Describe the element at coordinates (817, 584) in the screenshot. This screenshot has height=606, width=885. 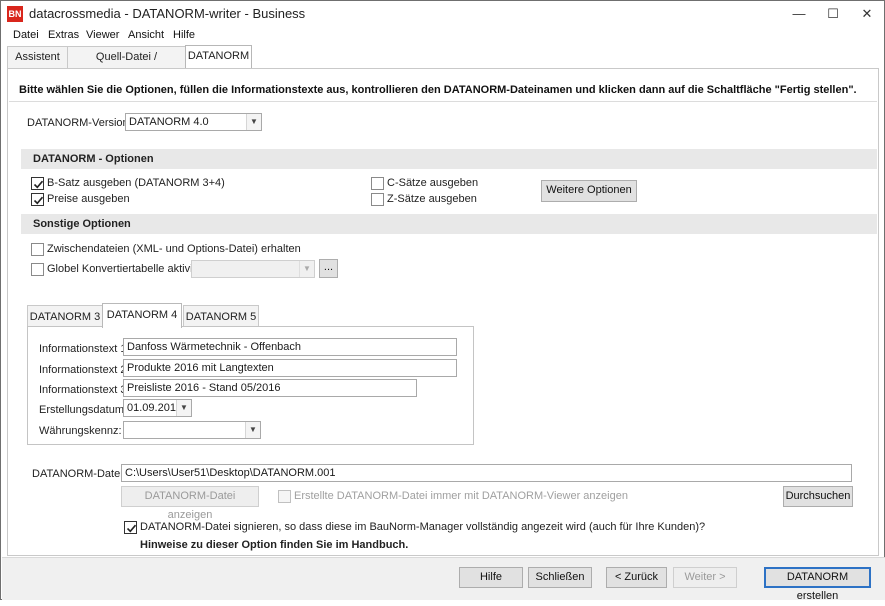
I see `create-datanorm-button: DATANORM erstellen` at that location.